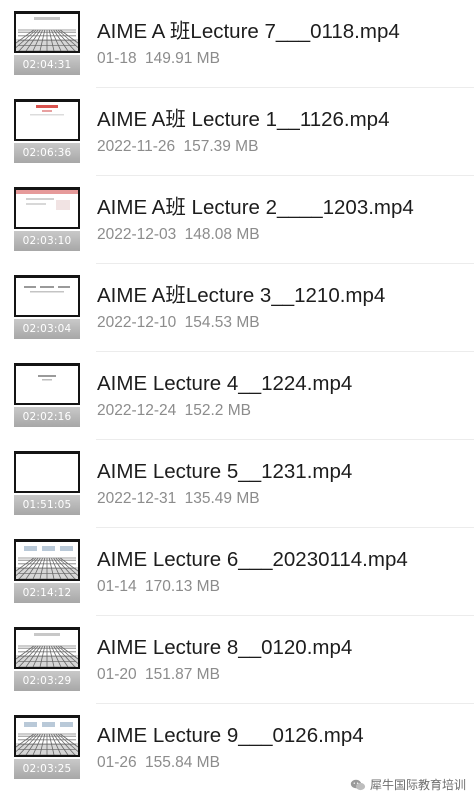  I want to click on file-size: 157.39 MB, so click(221, 146).